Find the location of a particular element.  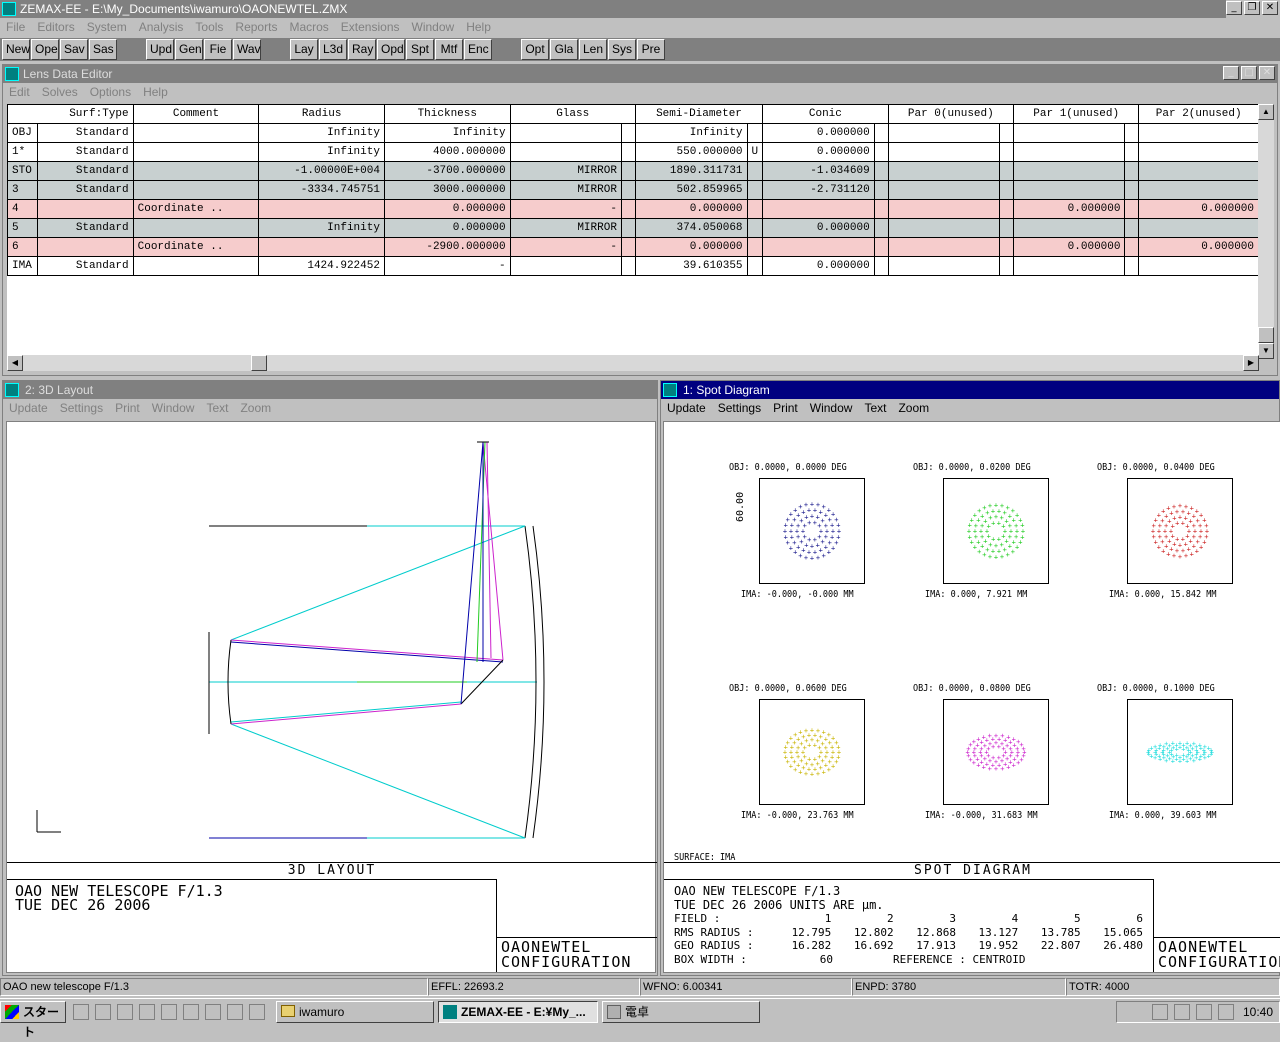

tb-layout-button: Lay is located at coordinates (304, 49).